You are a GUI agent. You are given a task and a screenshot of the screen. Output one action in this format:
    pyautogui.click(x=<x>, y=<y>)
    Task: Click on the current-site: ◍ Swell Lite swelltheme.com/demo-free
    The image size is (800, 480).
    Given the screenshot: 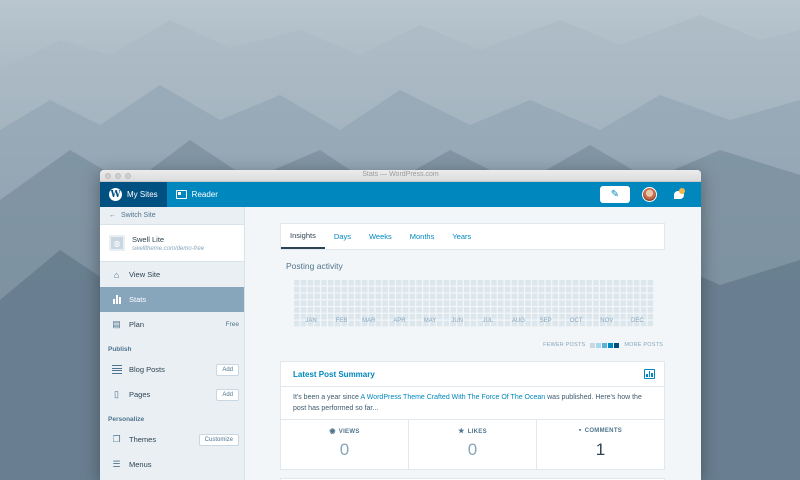 What is the action you would take?
    pyautogui.click(x=172, y=243)
    